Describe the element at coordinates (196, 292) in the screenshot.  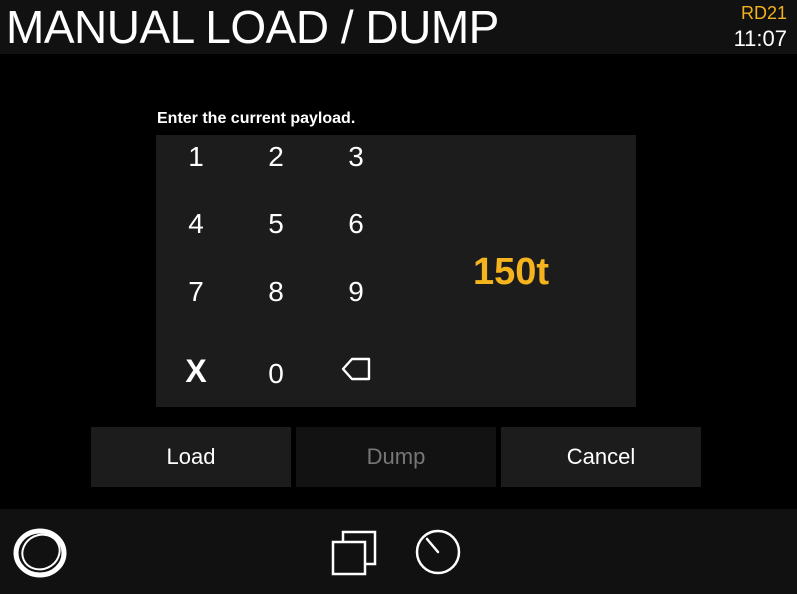
I see `key-7: 7` at that location.